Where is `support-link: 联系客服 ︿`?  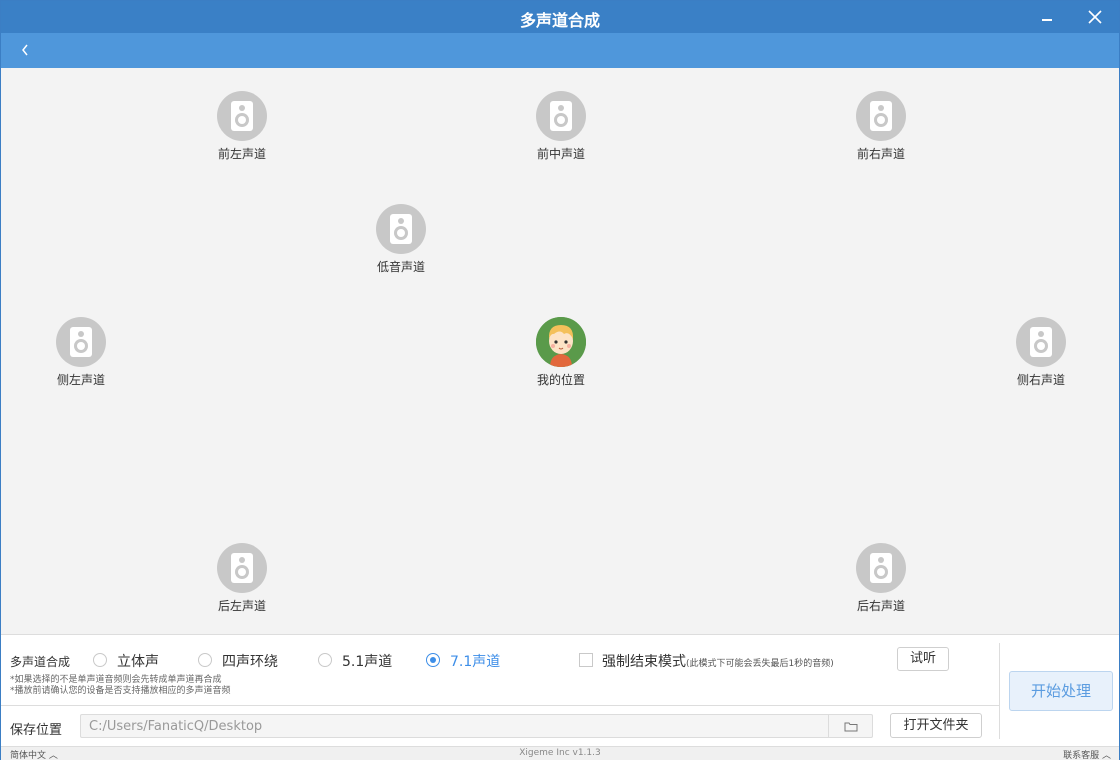 support-link: 联系客服 ︿ is located at coordinates (1087, 754).